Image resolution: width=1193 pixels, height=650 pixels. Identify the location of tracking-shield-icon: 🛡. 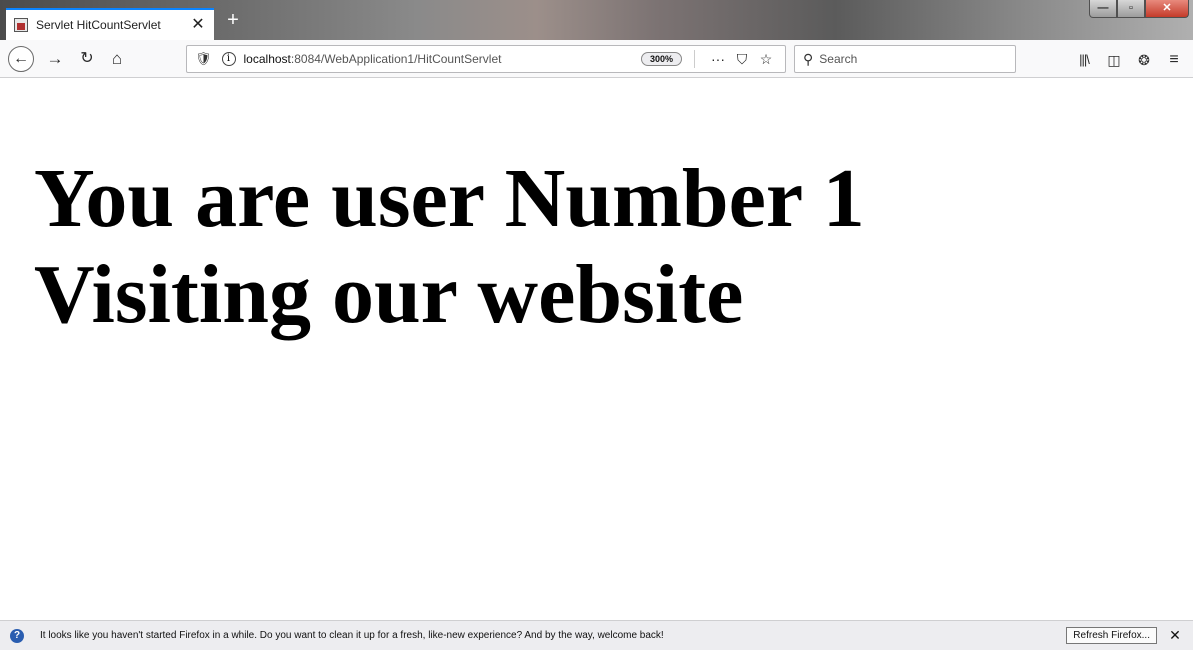
(203, 59).